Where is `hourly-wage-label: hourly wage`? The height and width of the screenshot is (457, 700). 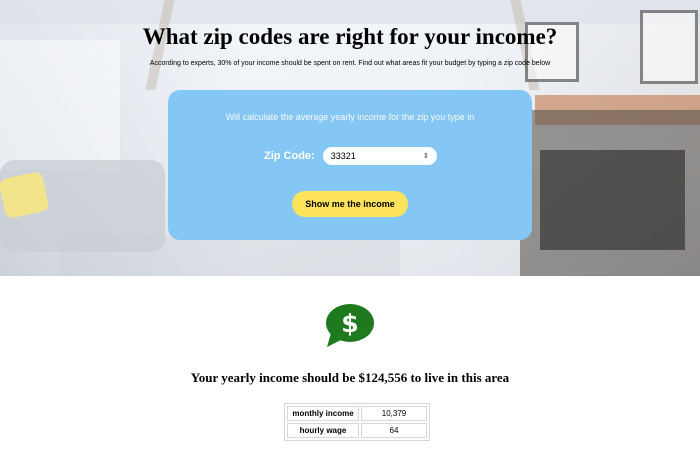 hourly-wage-label: hourly wage is located at coordinates (323, 430).